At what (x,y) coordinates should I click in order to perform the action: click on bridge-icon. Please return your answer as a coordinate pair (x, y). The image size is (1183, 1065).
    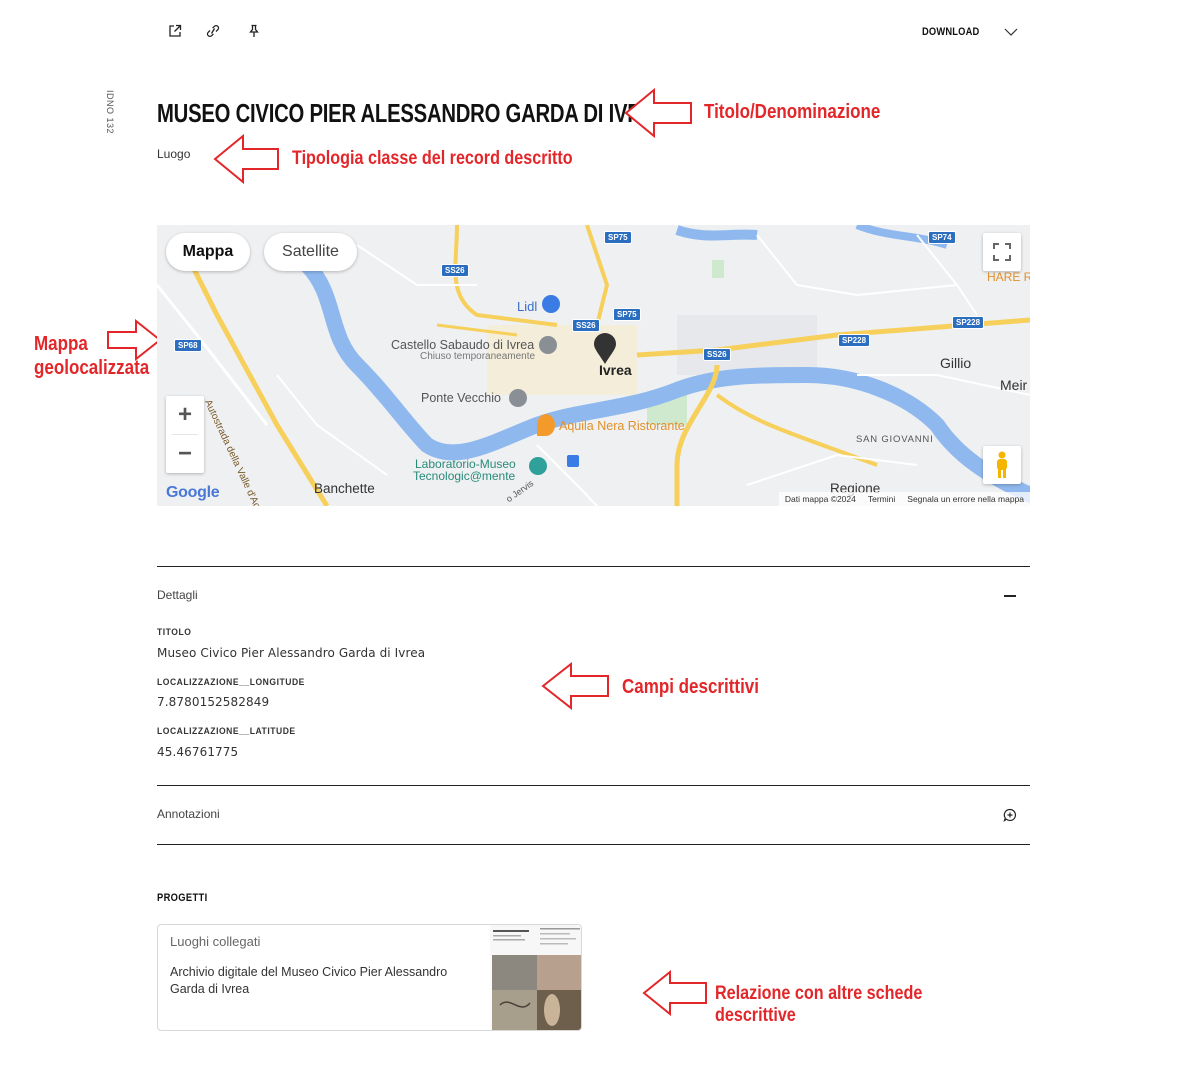
    Looking at the image, I should click on (518, 398).